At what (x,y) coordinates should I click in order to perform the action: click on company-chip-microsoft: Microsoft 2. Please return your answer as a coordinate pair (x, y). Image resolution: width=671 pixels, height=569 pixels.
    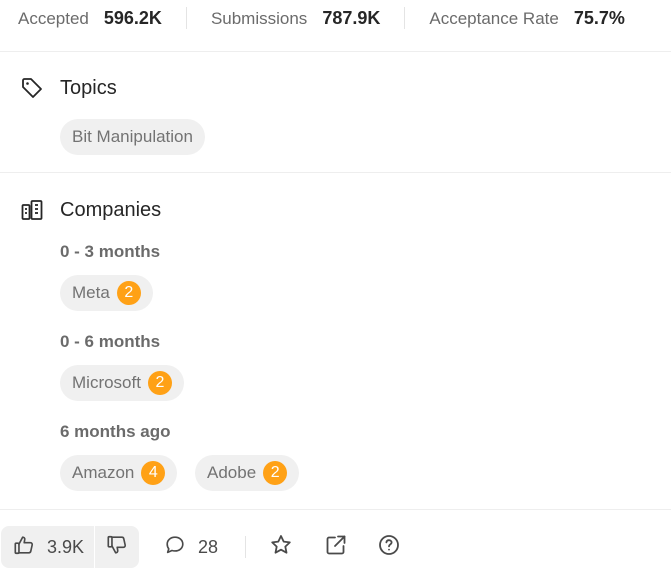
    Looking at the image, I should click on (122, 383).